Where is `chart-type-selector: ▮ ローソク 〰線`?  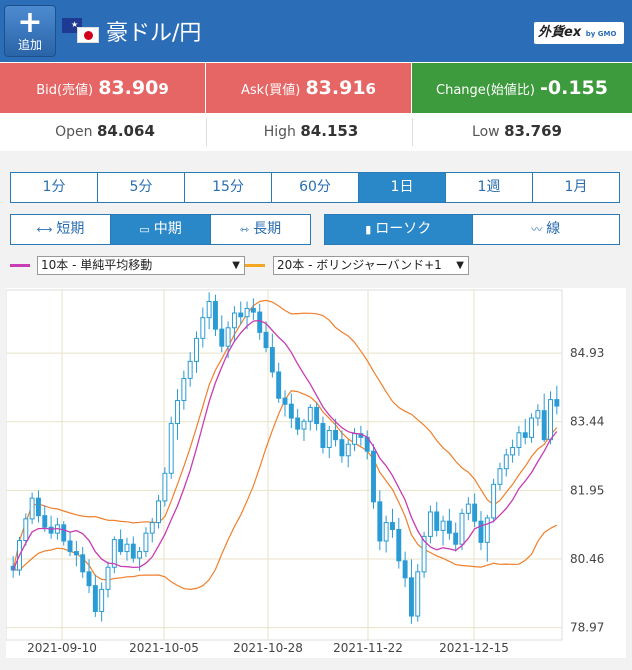 chart-type-selector: ▮ ローソク 〰線 is located at coordinates (472, 229).